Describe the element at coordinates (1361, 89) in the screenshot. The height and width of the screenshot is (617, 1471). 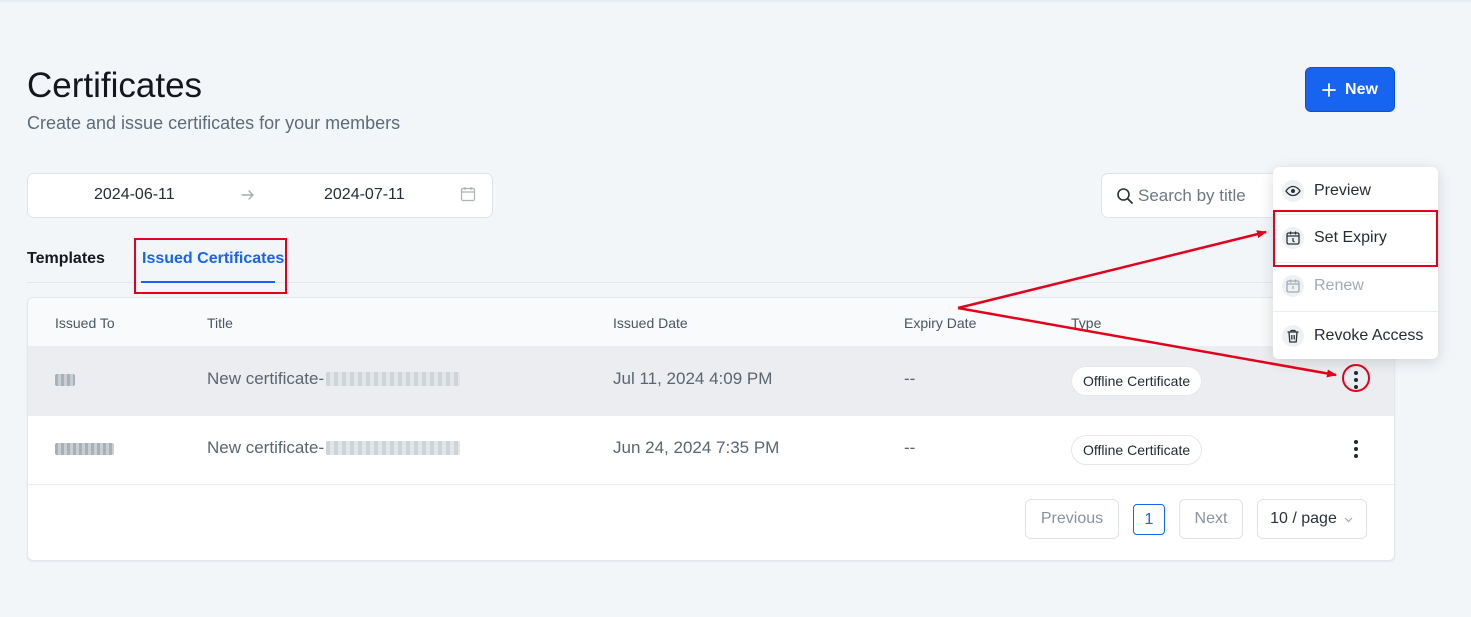
I see `new-button-label: New` at that location.